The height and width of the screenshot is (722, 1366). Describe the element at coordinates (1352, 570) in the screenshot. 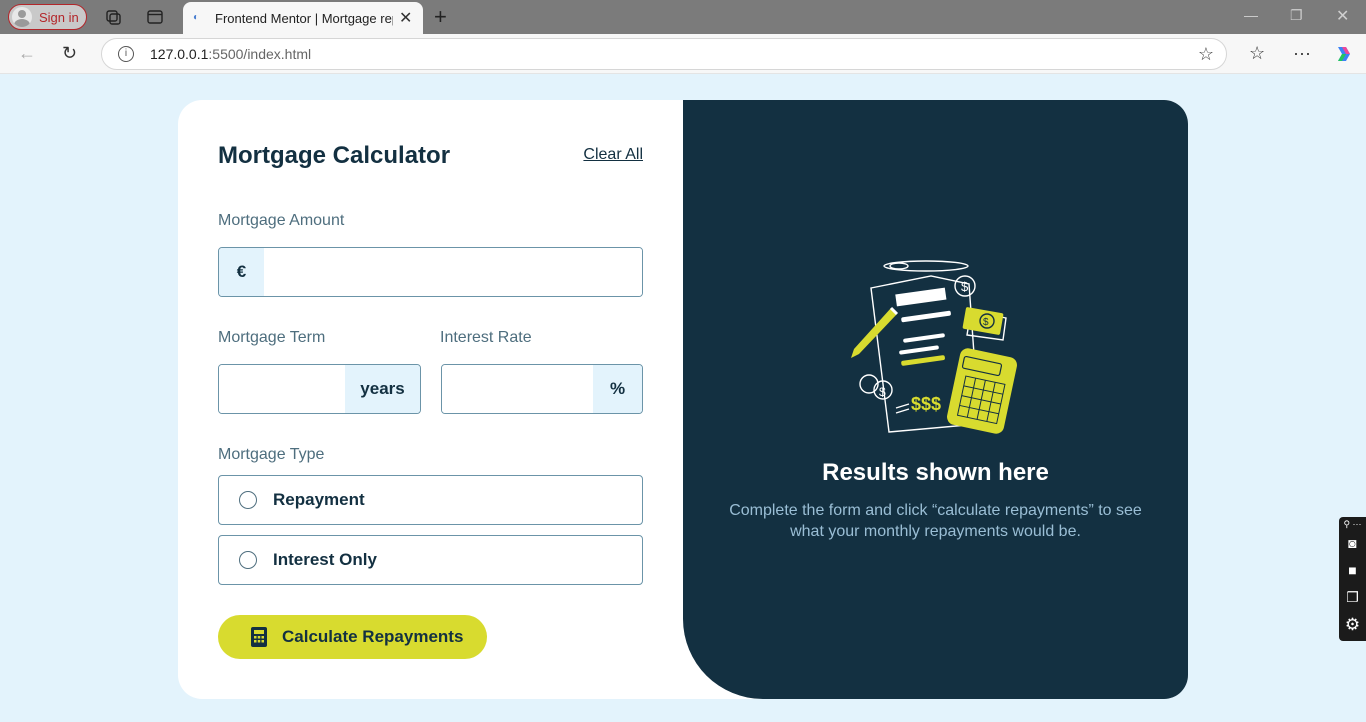

I see `video-camera-icon: ■` at that location.